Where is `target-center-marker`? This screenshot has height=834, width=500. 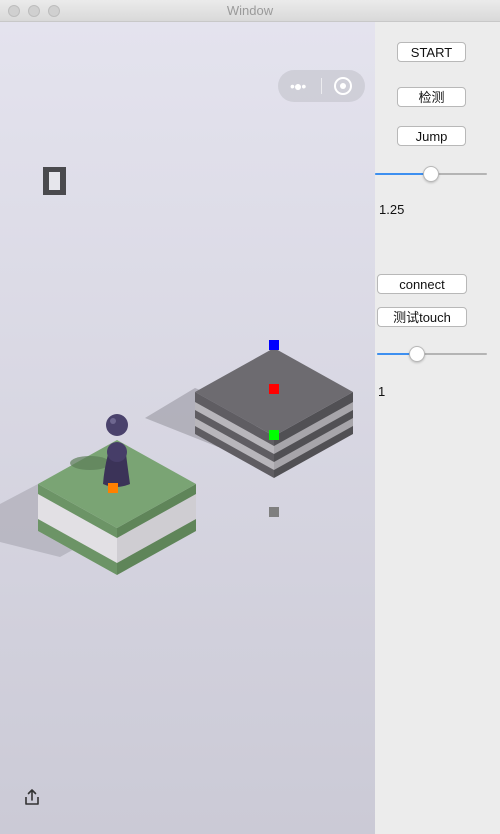 target-center-marker is located at coordinates (274, 389).